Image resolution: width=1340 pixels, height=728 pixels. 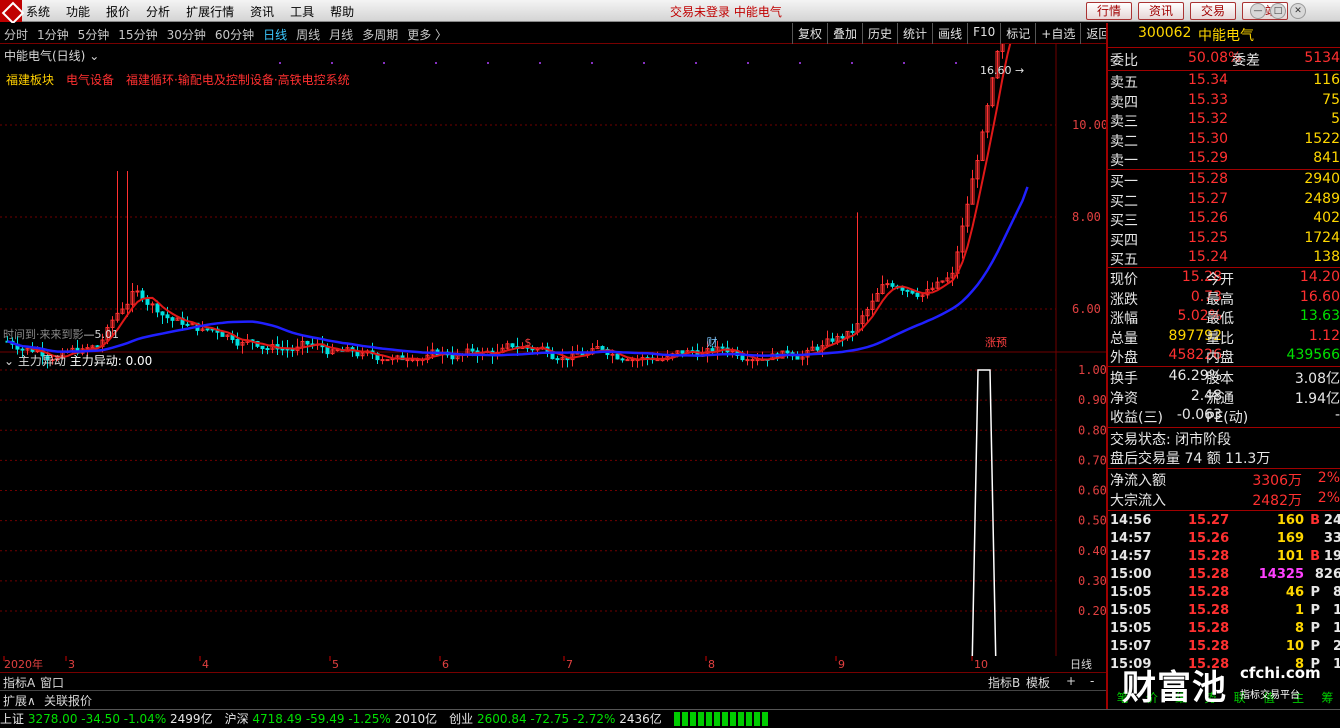 What do you see at coordinates (11, 11) in the screenshot?
I see `app-logo-icon` at bounding box center [11, 11].